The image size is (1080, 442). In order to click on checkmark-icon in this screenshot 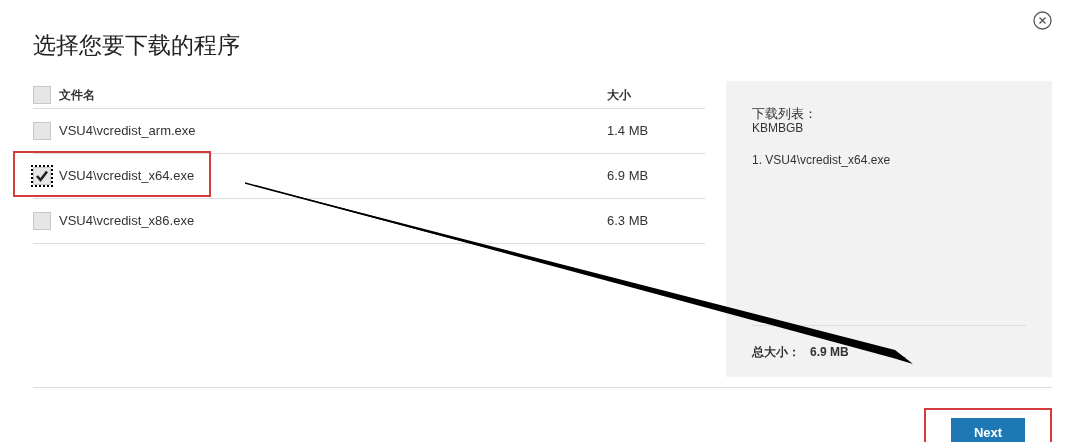, I will do `click(42, 176)`.